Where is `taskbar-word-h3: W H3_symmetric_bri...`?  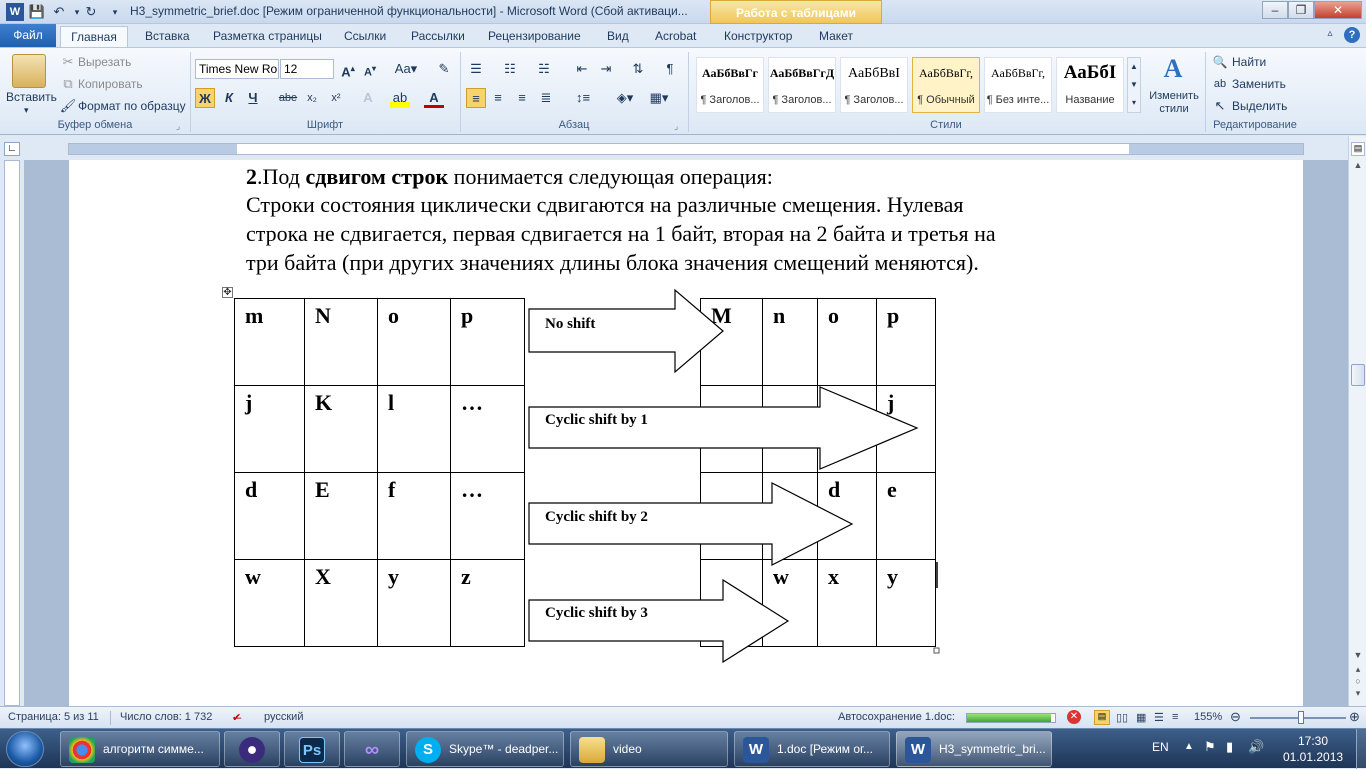
taskbar-word-h3: W H3_symmetric_bri... is located at coordinates (974, 749).